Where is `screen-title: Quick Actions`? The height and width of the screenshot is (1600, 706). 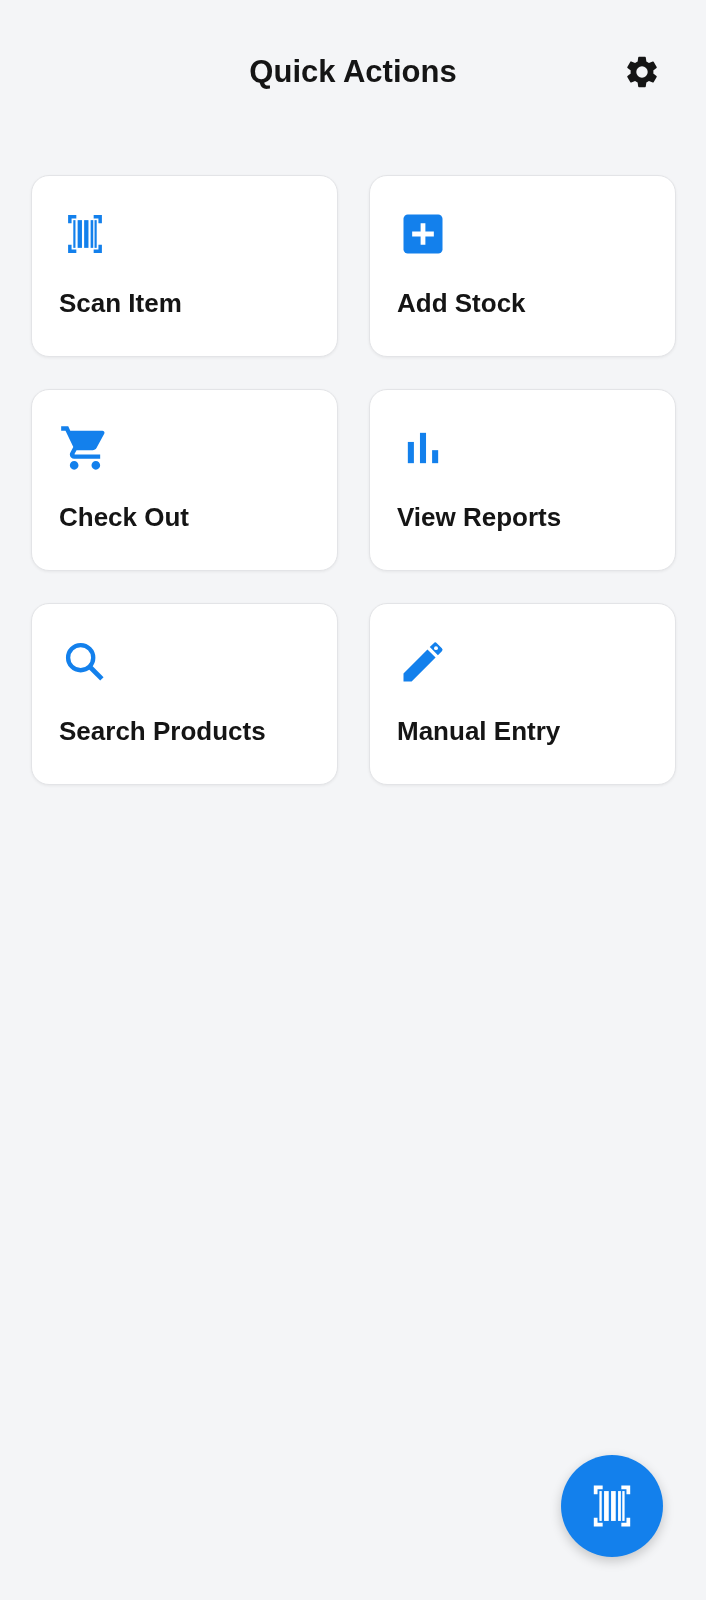
screen-title: Quick Actions is located at coordinates (353, 72).